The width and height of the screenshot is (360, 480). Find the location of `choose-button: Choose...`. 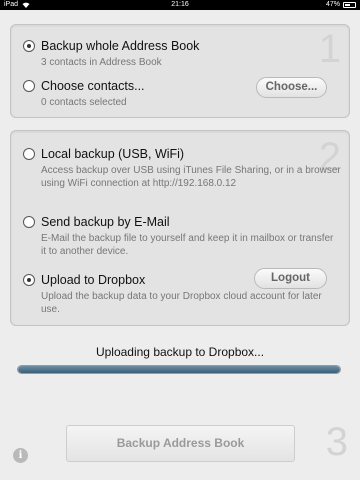

choose-button: Choose... is located at coordinates (291, 87).